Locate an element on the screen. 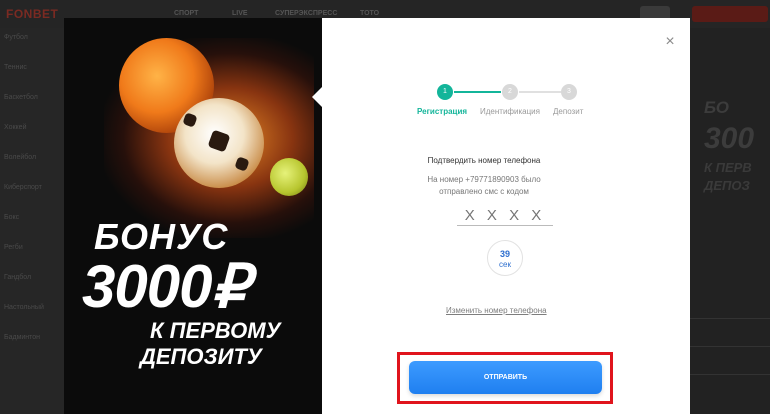  step-3-label: Депозит is located at coordinates (568, 111).